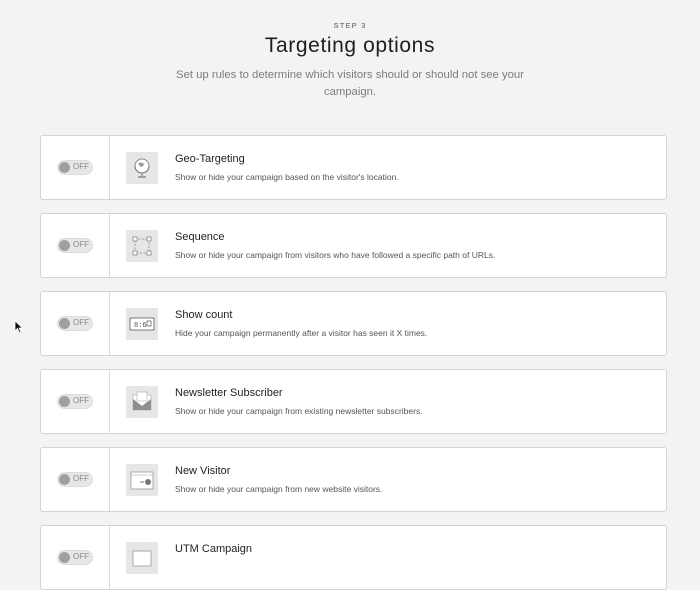 The height and width of the screenshot is (590, 700). What do you see at coordinates (210, 159) in the screenshot?
I see `option-title: Geo-Targeting` at bounding box center [210, 159].